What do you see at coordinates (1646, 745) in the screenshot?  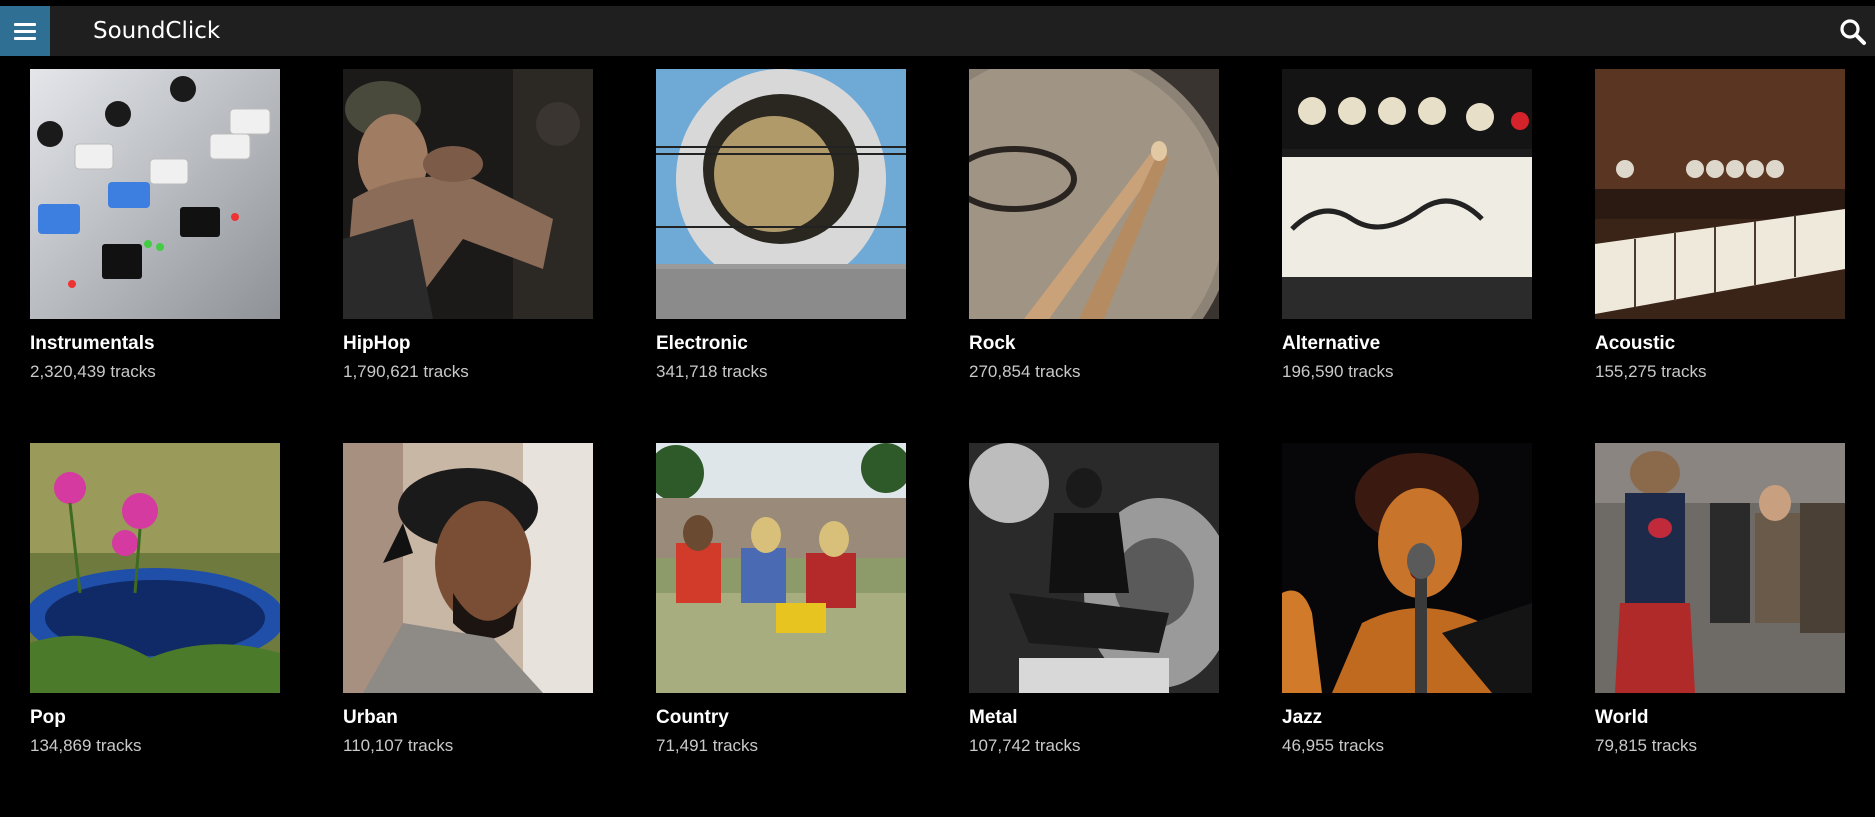 I see `genre-track-count: 79,815 tracks` at bounding box center [1646, 745].